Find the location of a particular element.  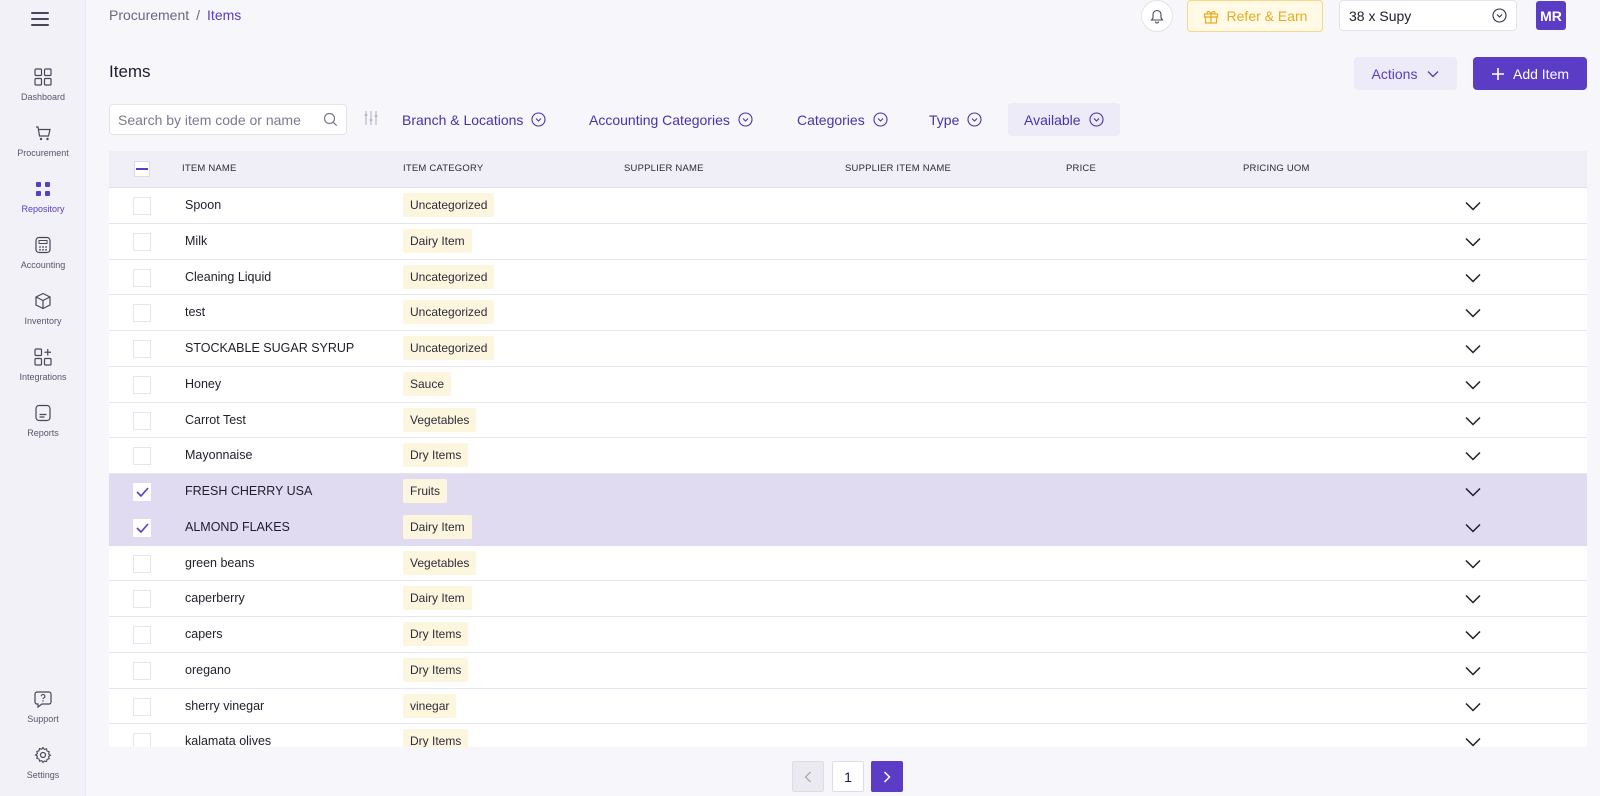

column-supplier-item-name: SUPPLIER ITEM NAME is located at coordinates (898, 168).